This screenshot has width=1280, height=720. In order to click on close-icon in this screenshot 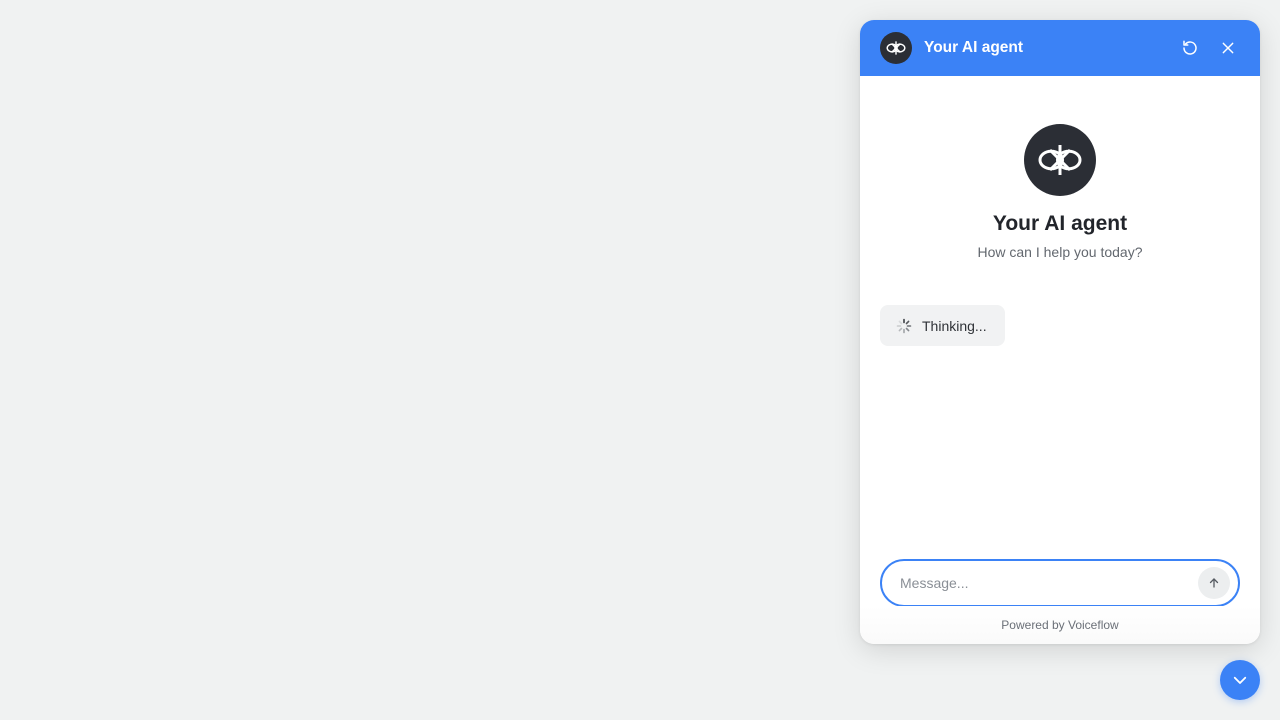, I will do `click(1228, 48)`.